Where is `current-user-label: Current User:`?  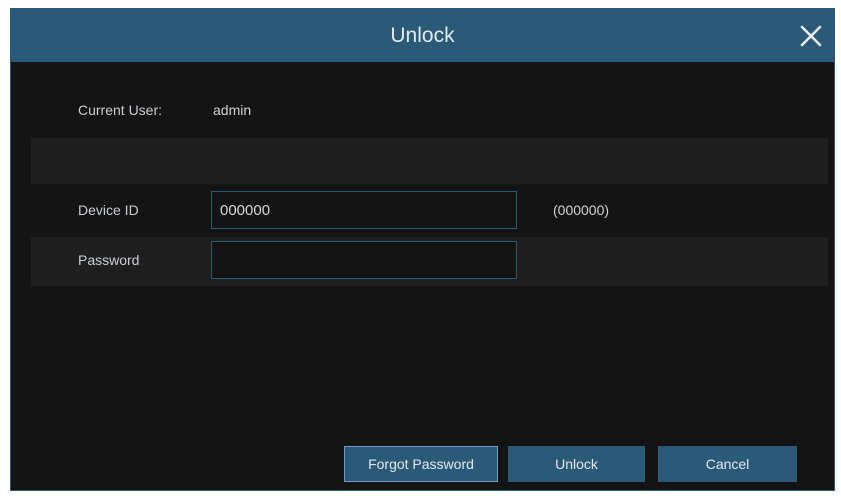
current-user-label: Current User: is located at coordinates (120, 110).